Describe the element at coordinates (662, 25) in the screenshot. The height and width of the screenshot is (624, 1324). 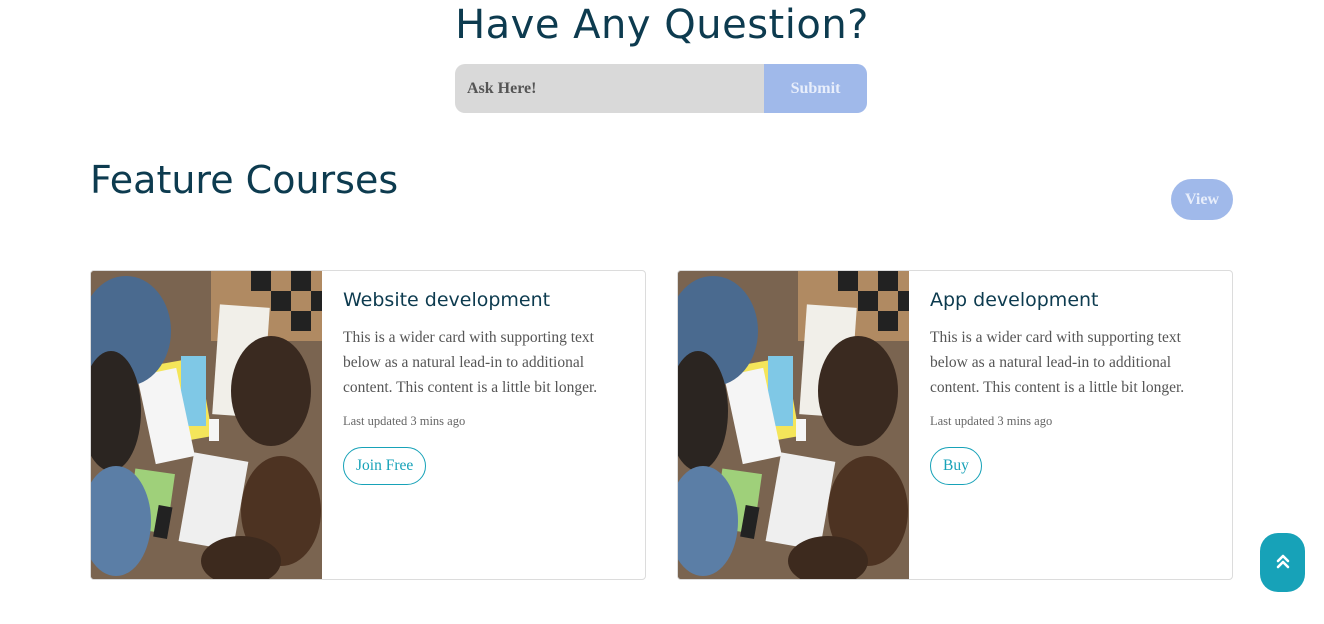
I see `question-title: Have Any Question?` at that location.